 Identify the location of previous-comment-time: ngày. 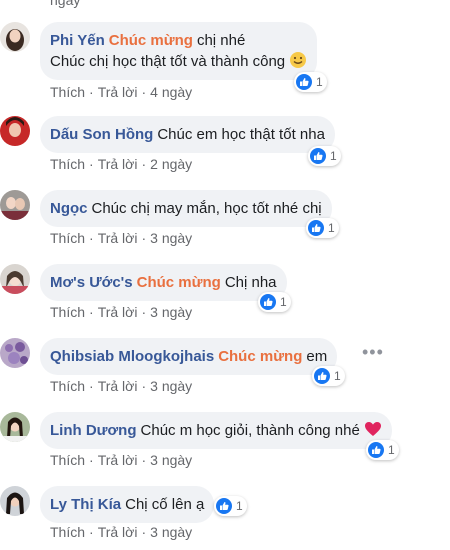
(65, 4).